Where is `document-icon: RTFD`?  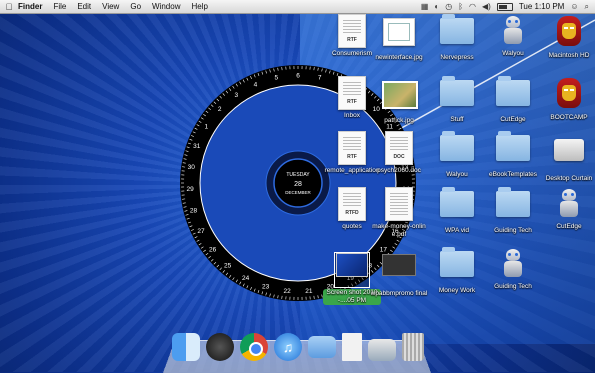
document-icon: RTFD is located at coordinates (352, 204).